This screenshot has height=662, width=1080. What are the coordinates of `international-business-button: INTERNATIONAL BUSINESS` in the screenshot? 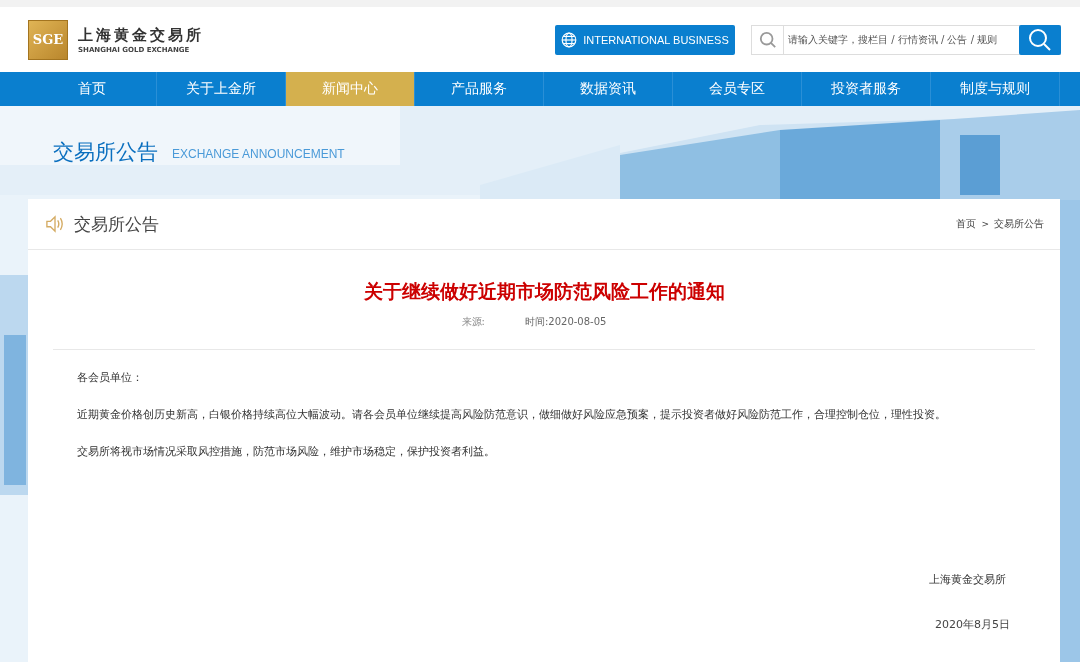 It's located at (645, 39).